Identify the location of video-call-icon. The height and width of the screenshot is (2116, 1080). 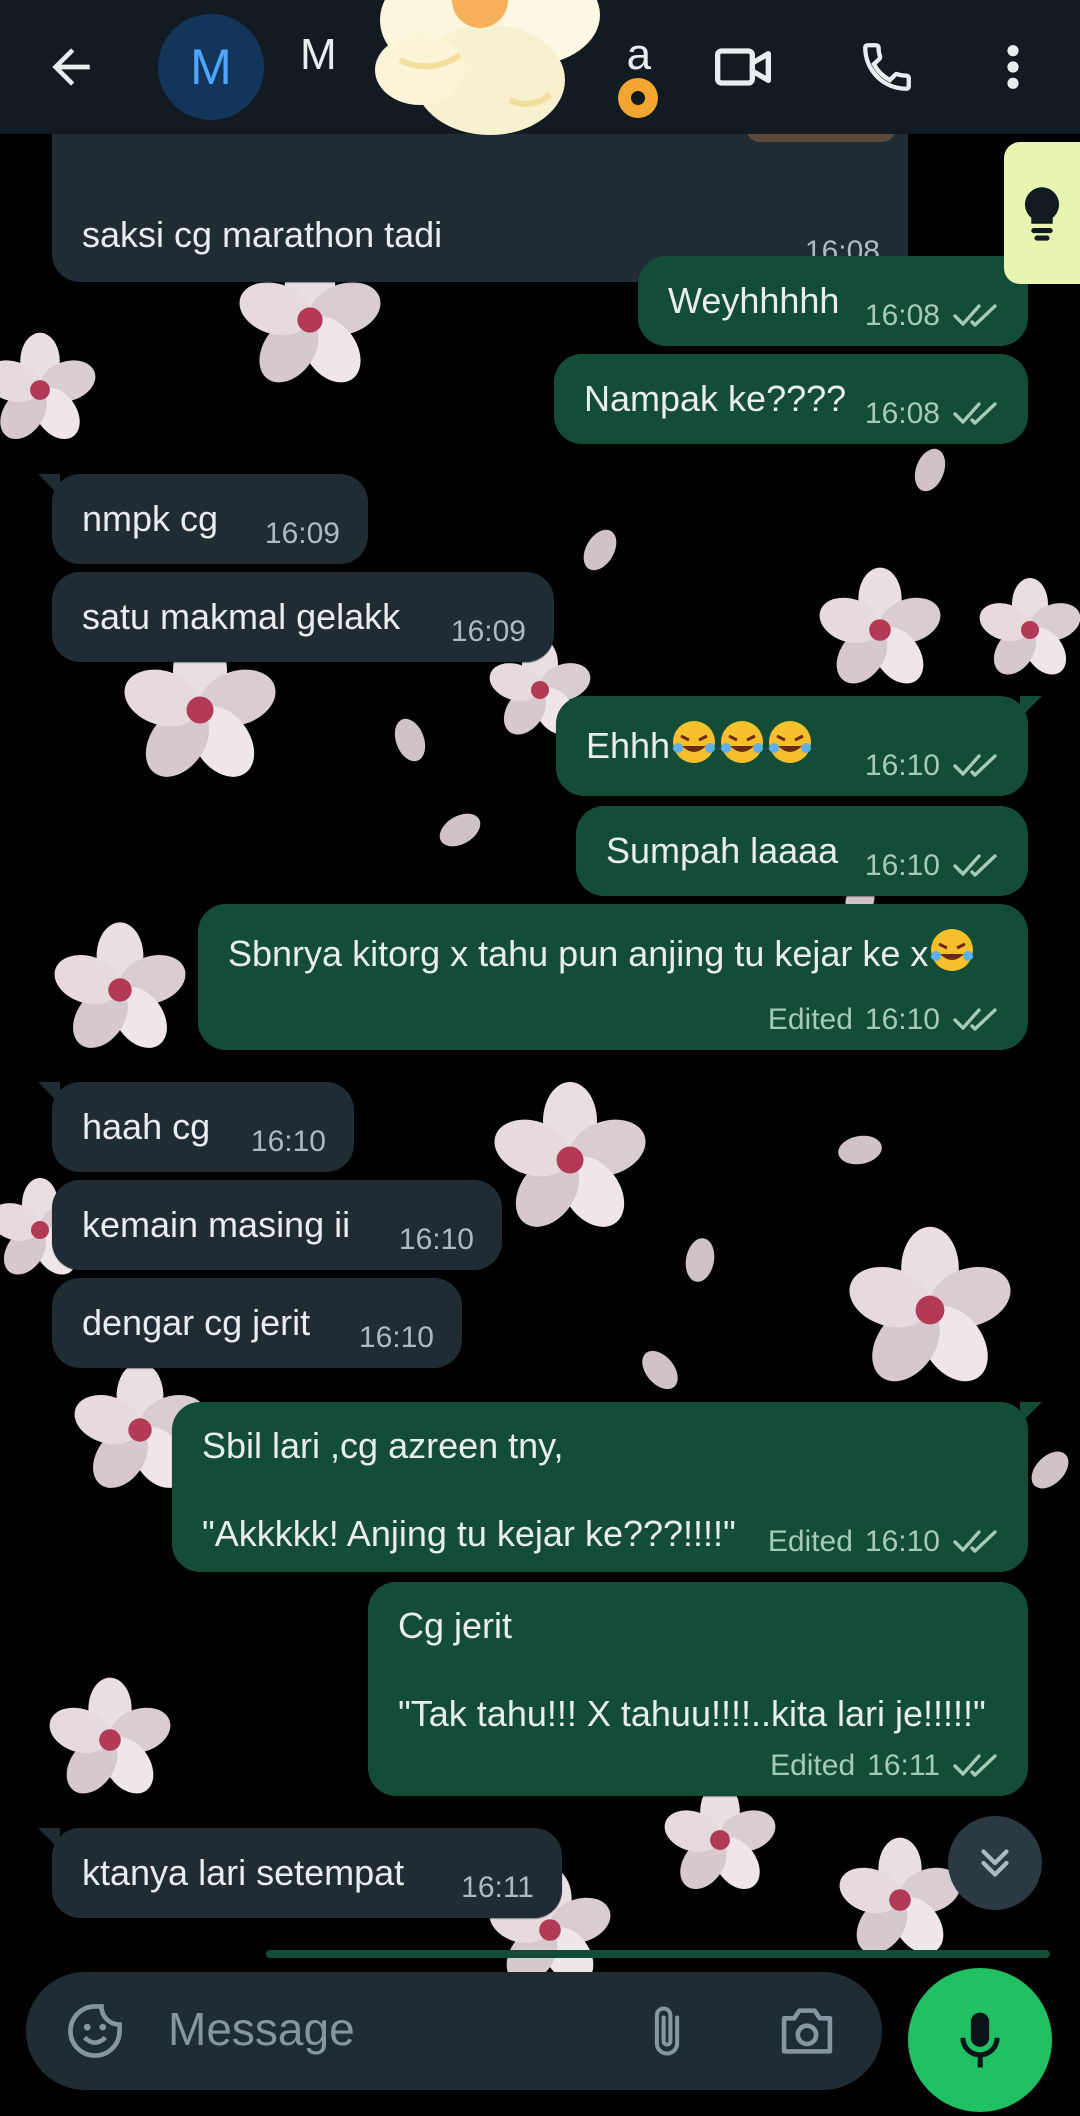
(743, 67).